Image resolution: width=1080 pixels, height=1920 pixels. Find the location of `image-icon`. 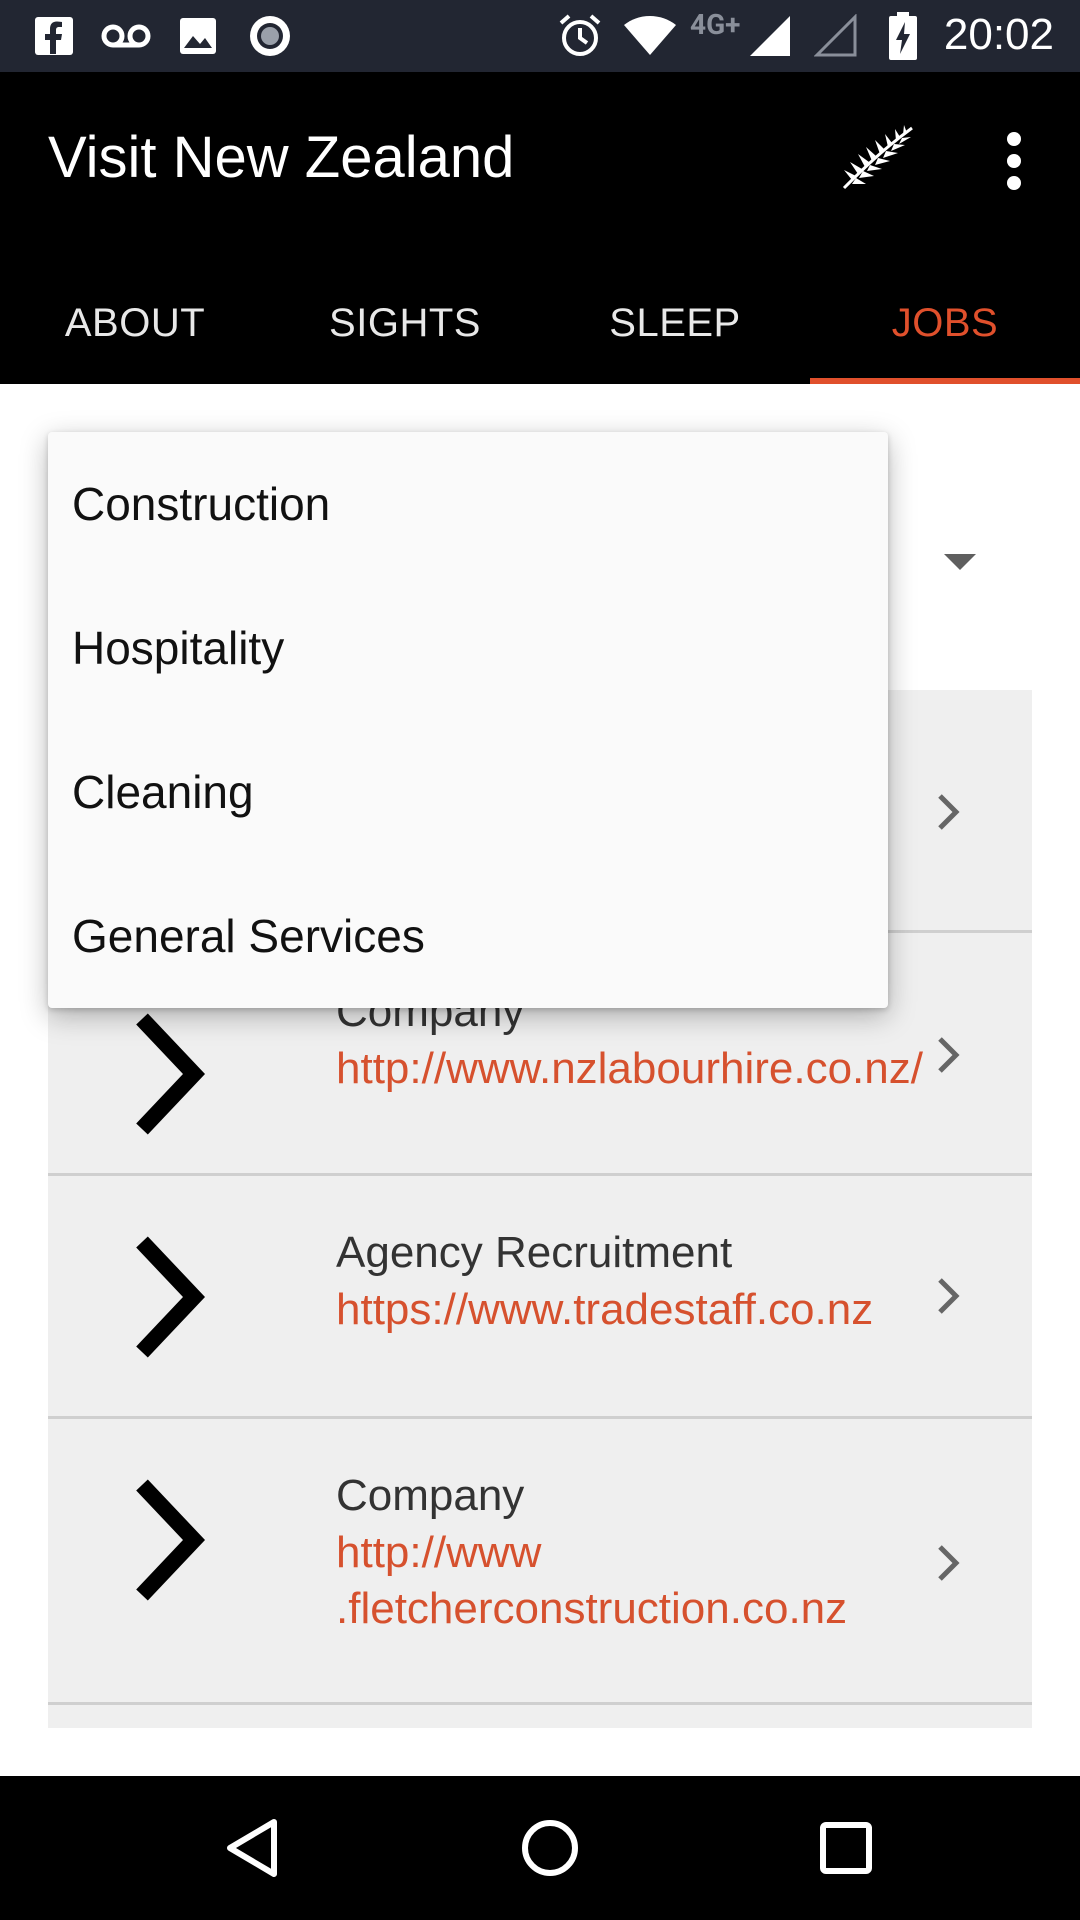

image-icon is located at coordinates (198, 36).